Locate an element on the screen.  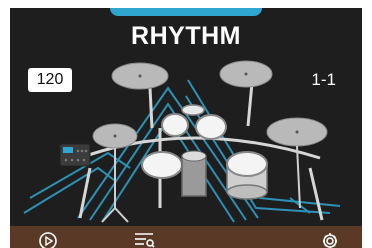
play-button is located at coordinates (48, 237).